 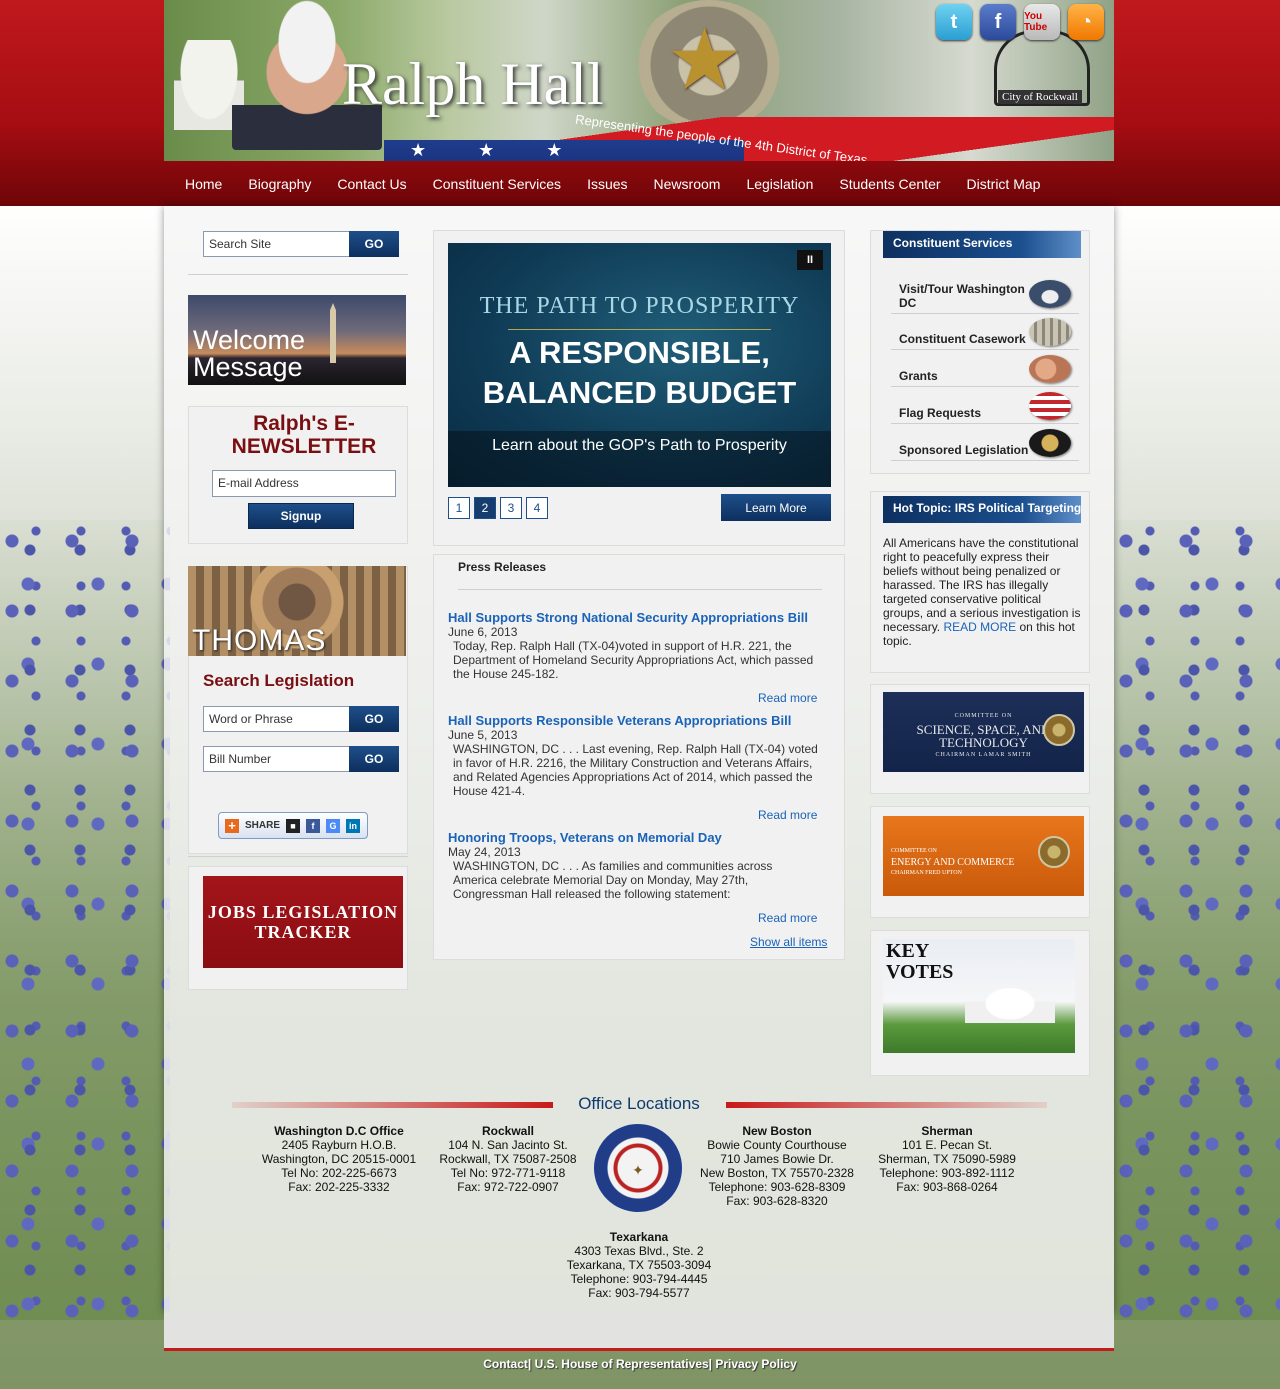 What do you see at coordinates (484, 852) in the screenshot?
I see `press-date: May 24, 2013` at bounding box center [484, 852].